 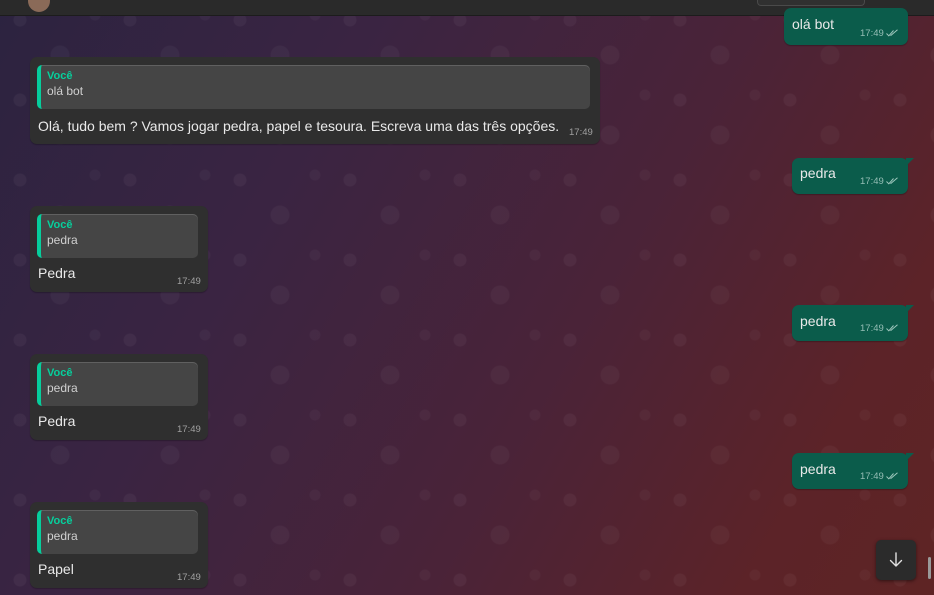 I want to click on arrow-down-icon, so click(x=896, y=559).